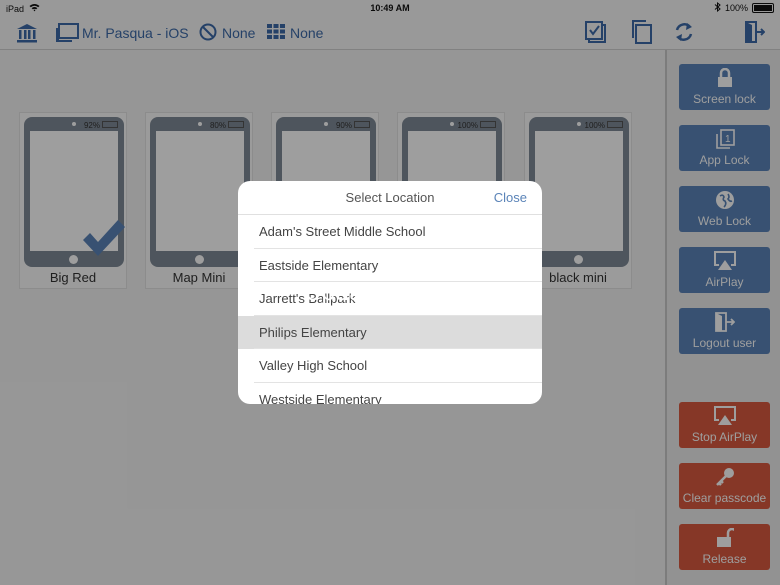 The width and height of the screenshot is (780, 585). Describe the element at coordinates (393, 293) in the screenshot. I see `watermark: UpdateStar.com` at that location.